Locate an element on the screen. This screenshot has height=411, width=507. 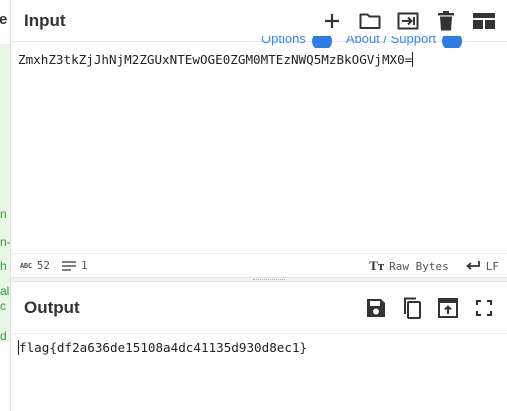
left-pane-header-fragment: e is located at coordinates (3, 19).